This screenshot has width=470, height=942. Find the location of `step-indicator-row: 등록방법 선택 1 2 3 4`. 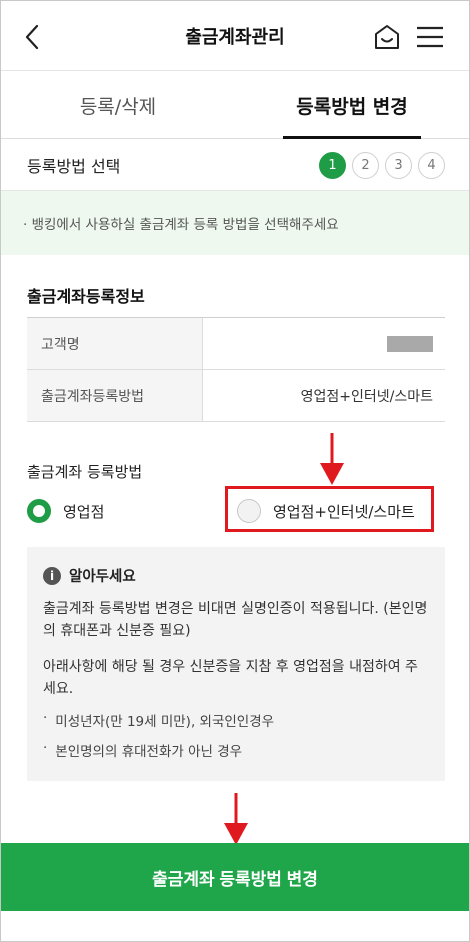

step-indicator-row: 등록방법 선택 1 2 3 4 is located at coordinates (235, 165).